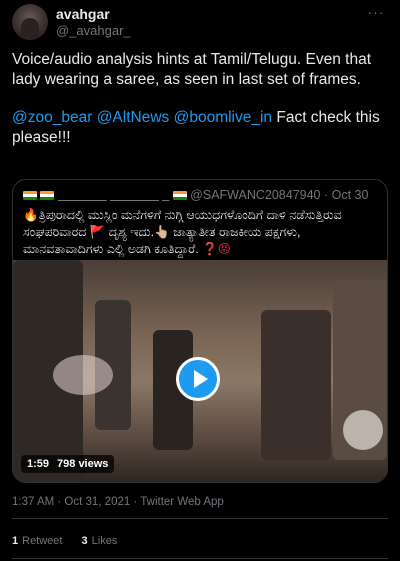  Describe the element at coordinates (133, 117) in the screenshot. I see `mention-link-altnews: @AltNews` at that location.